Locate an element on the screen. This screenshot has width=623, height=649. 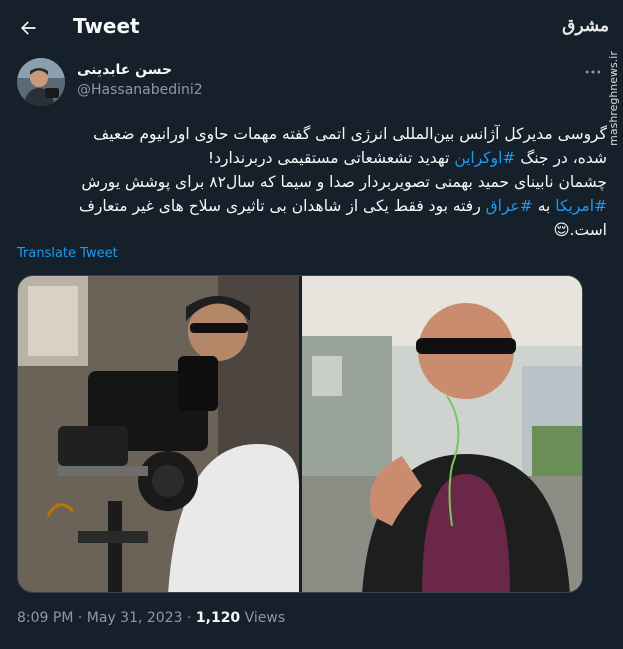
tweet-meta: 8:09 PM · May 31, 2023 · 1,120 Views is located at coordinates (151, 618).